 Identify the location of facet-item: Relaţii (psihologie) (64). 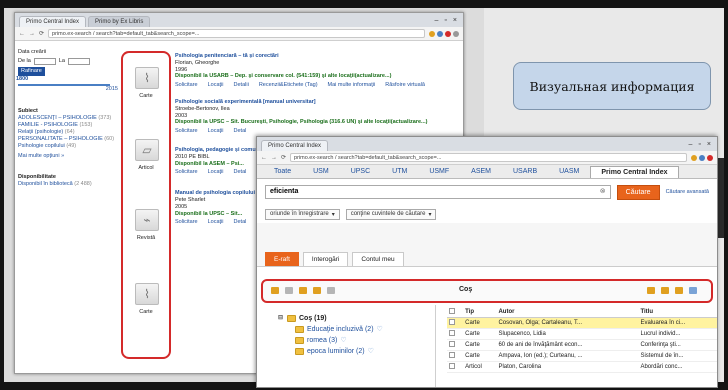
(68, 132).